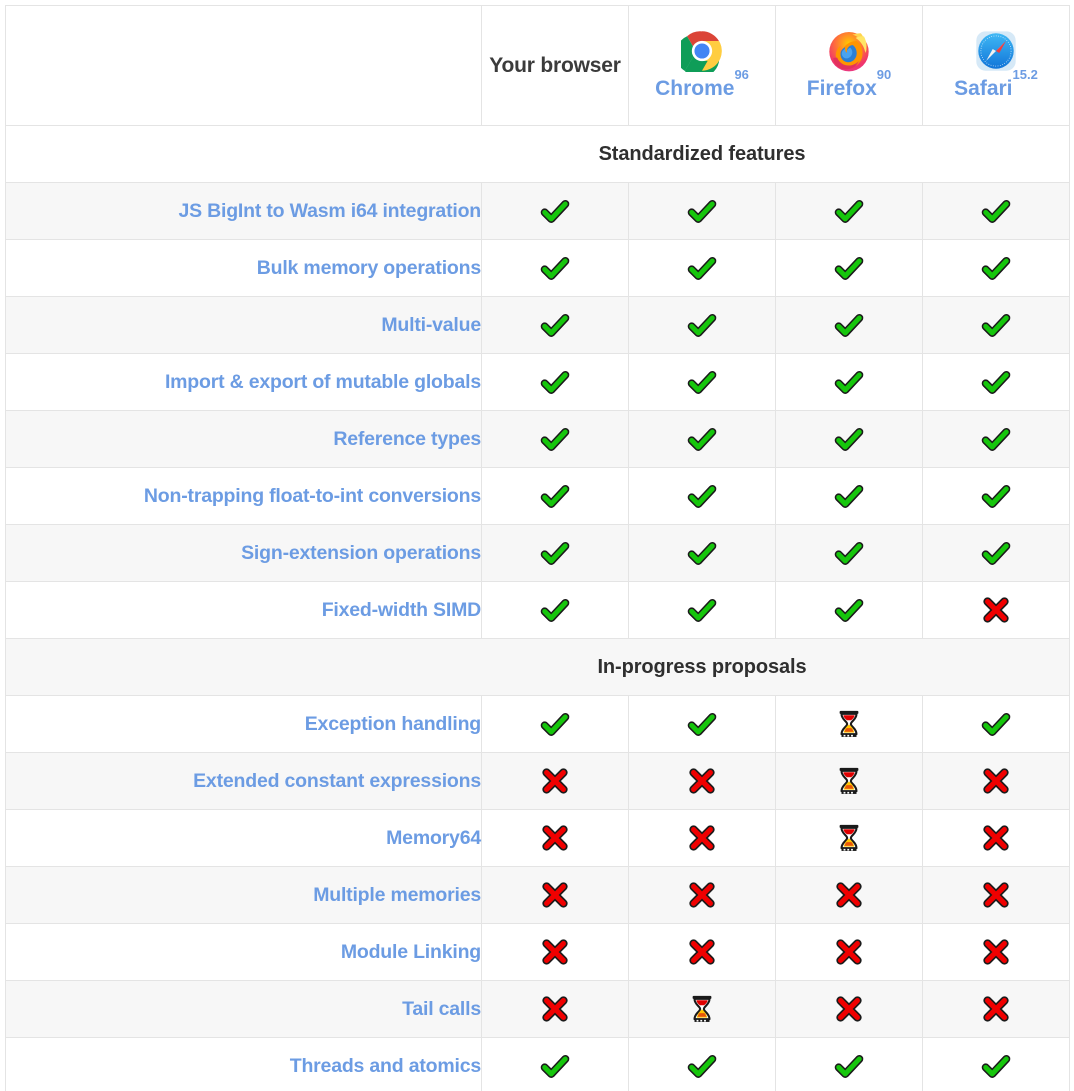 The width and height of the screenshot is (1074, 1091). Describe the element at coordinates (243, 1009) in the screenshot. I see `feature-name-cell: Tail calls` at that location.